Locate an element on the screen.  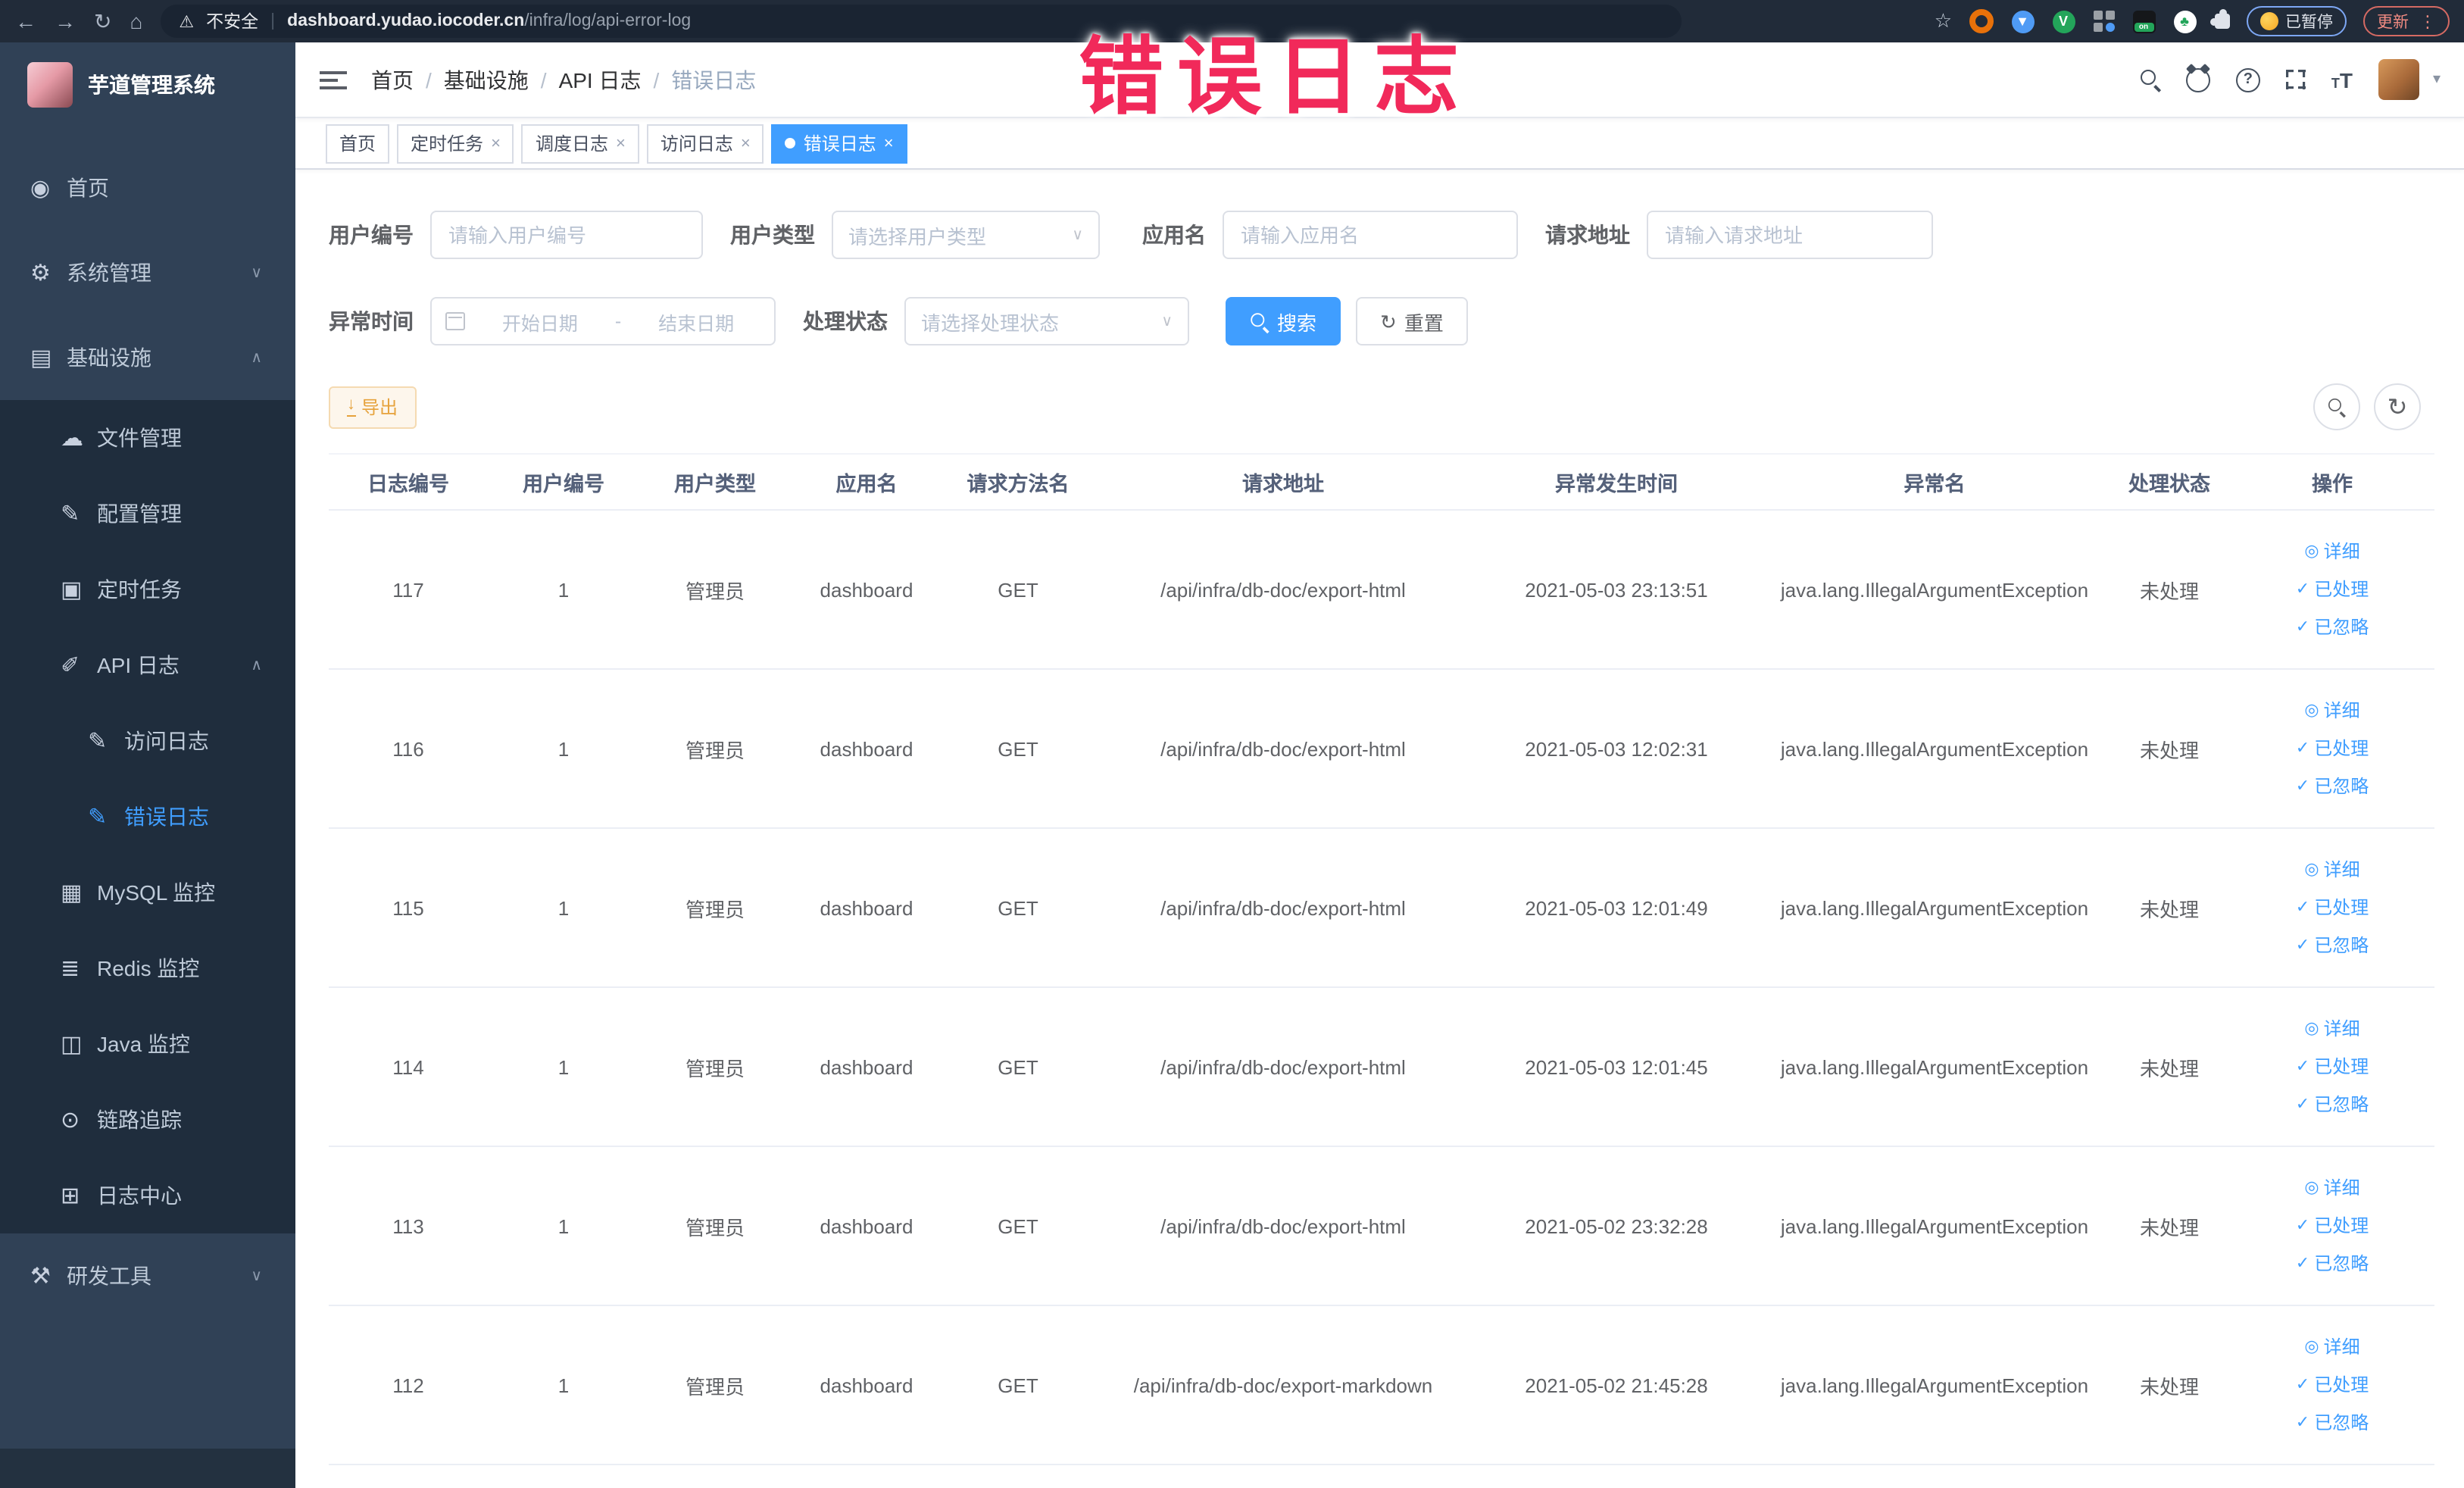
cell-actions: ◎ 详细 ✓ 已处理 ✓ 已忽略 is located at coordinates (2332, 1067).